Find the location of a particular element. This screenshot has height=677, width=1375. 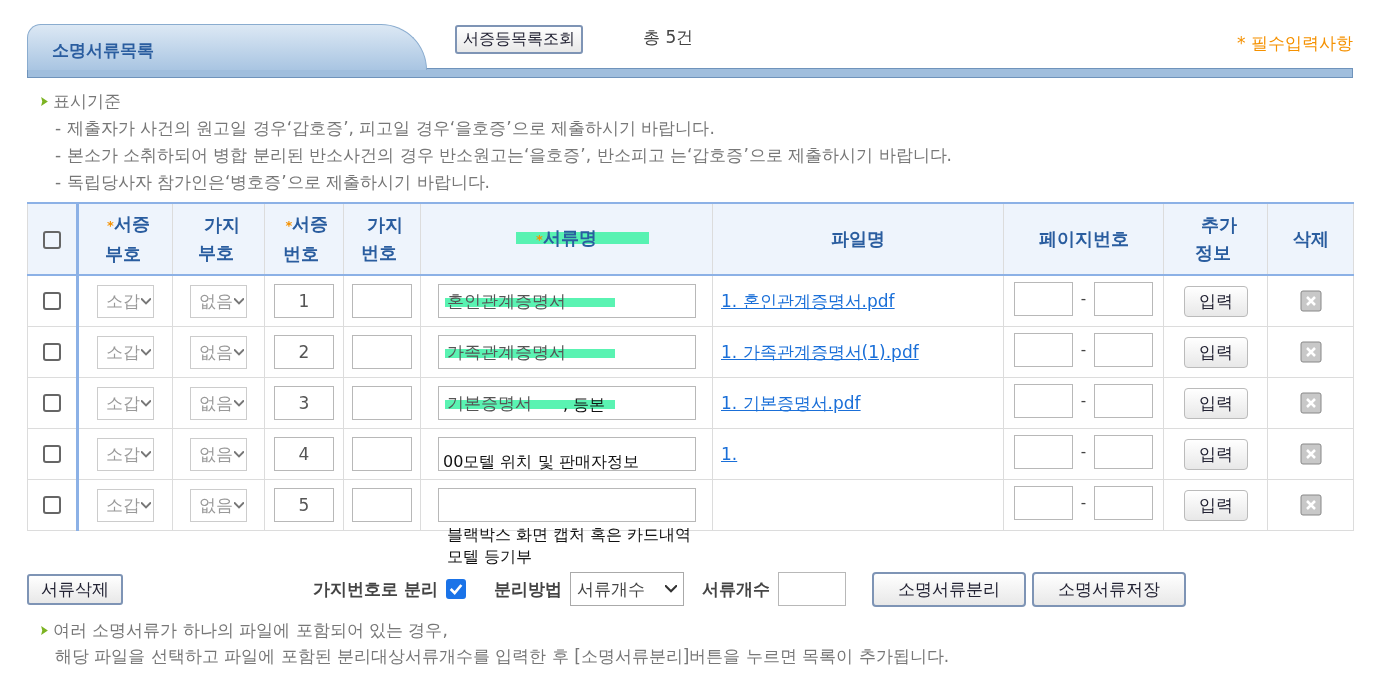

method-select: 서류개수 is located at coordinates (626, 589).